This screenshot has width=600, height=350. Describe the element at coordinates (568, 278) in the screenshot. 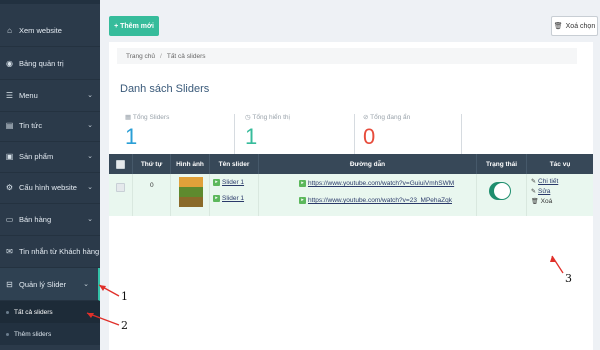

I see `annotation-label-3: 3` at that location.